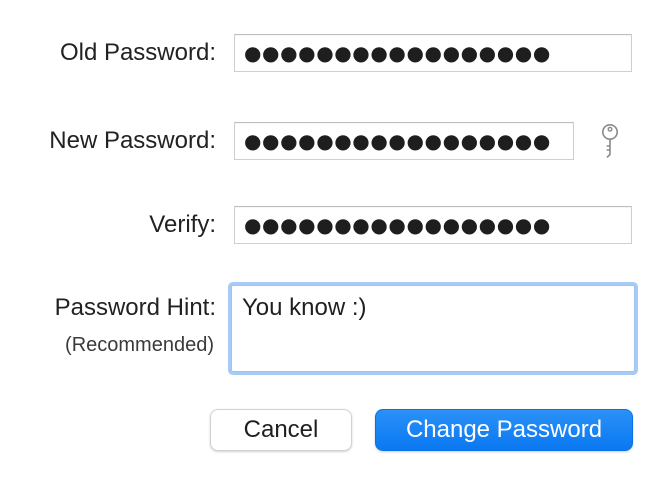 This screenshot has height=482, width=668. Describe the element at coordinates (397, 141) in the screenshot. I see `new-password-value: ●●●●●●●●●●●●●●●●●` at that location.